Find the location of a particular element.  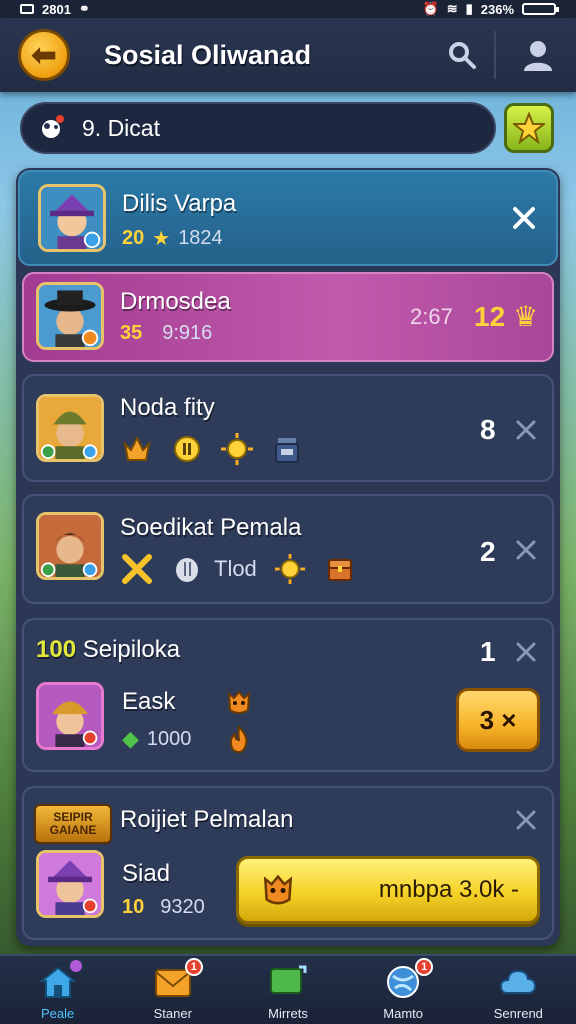

mail-icon: 1 is located at coordinates (178, 979).